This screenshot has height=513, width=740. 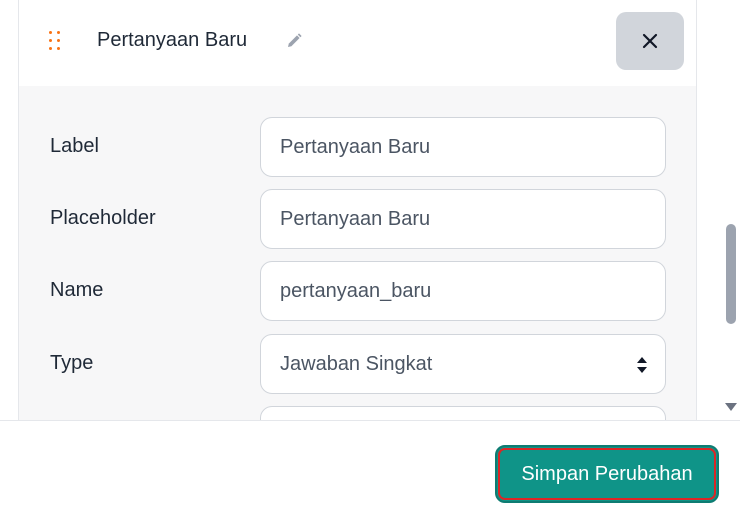 I want to click on scroll-down-icon, so click(x=731, y=407).